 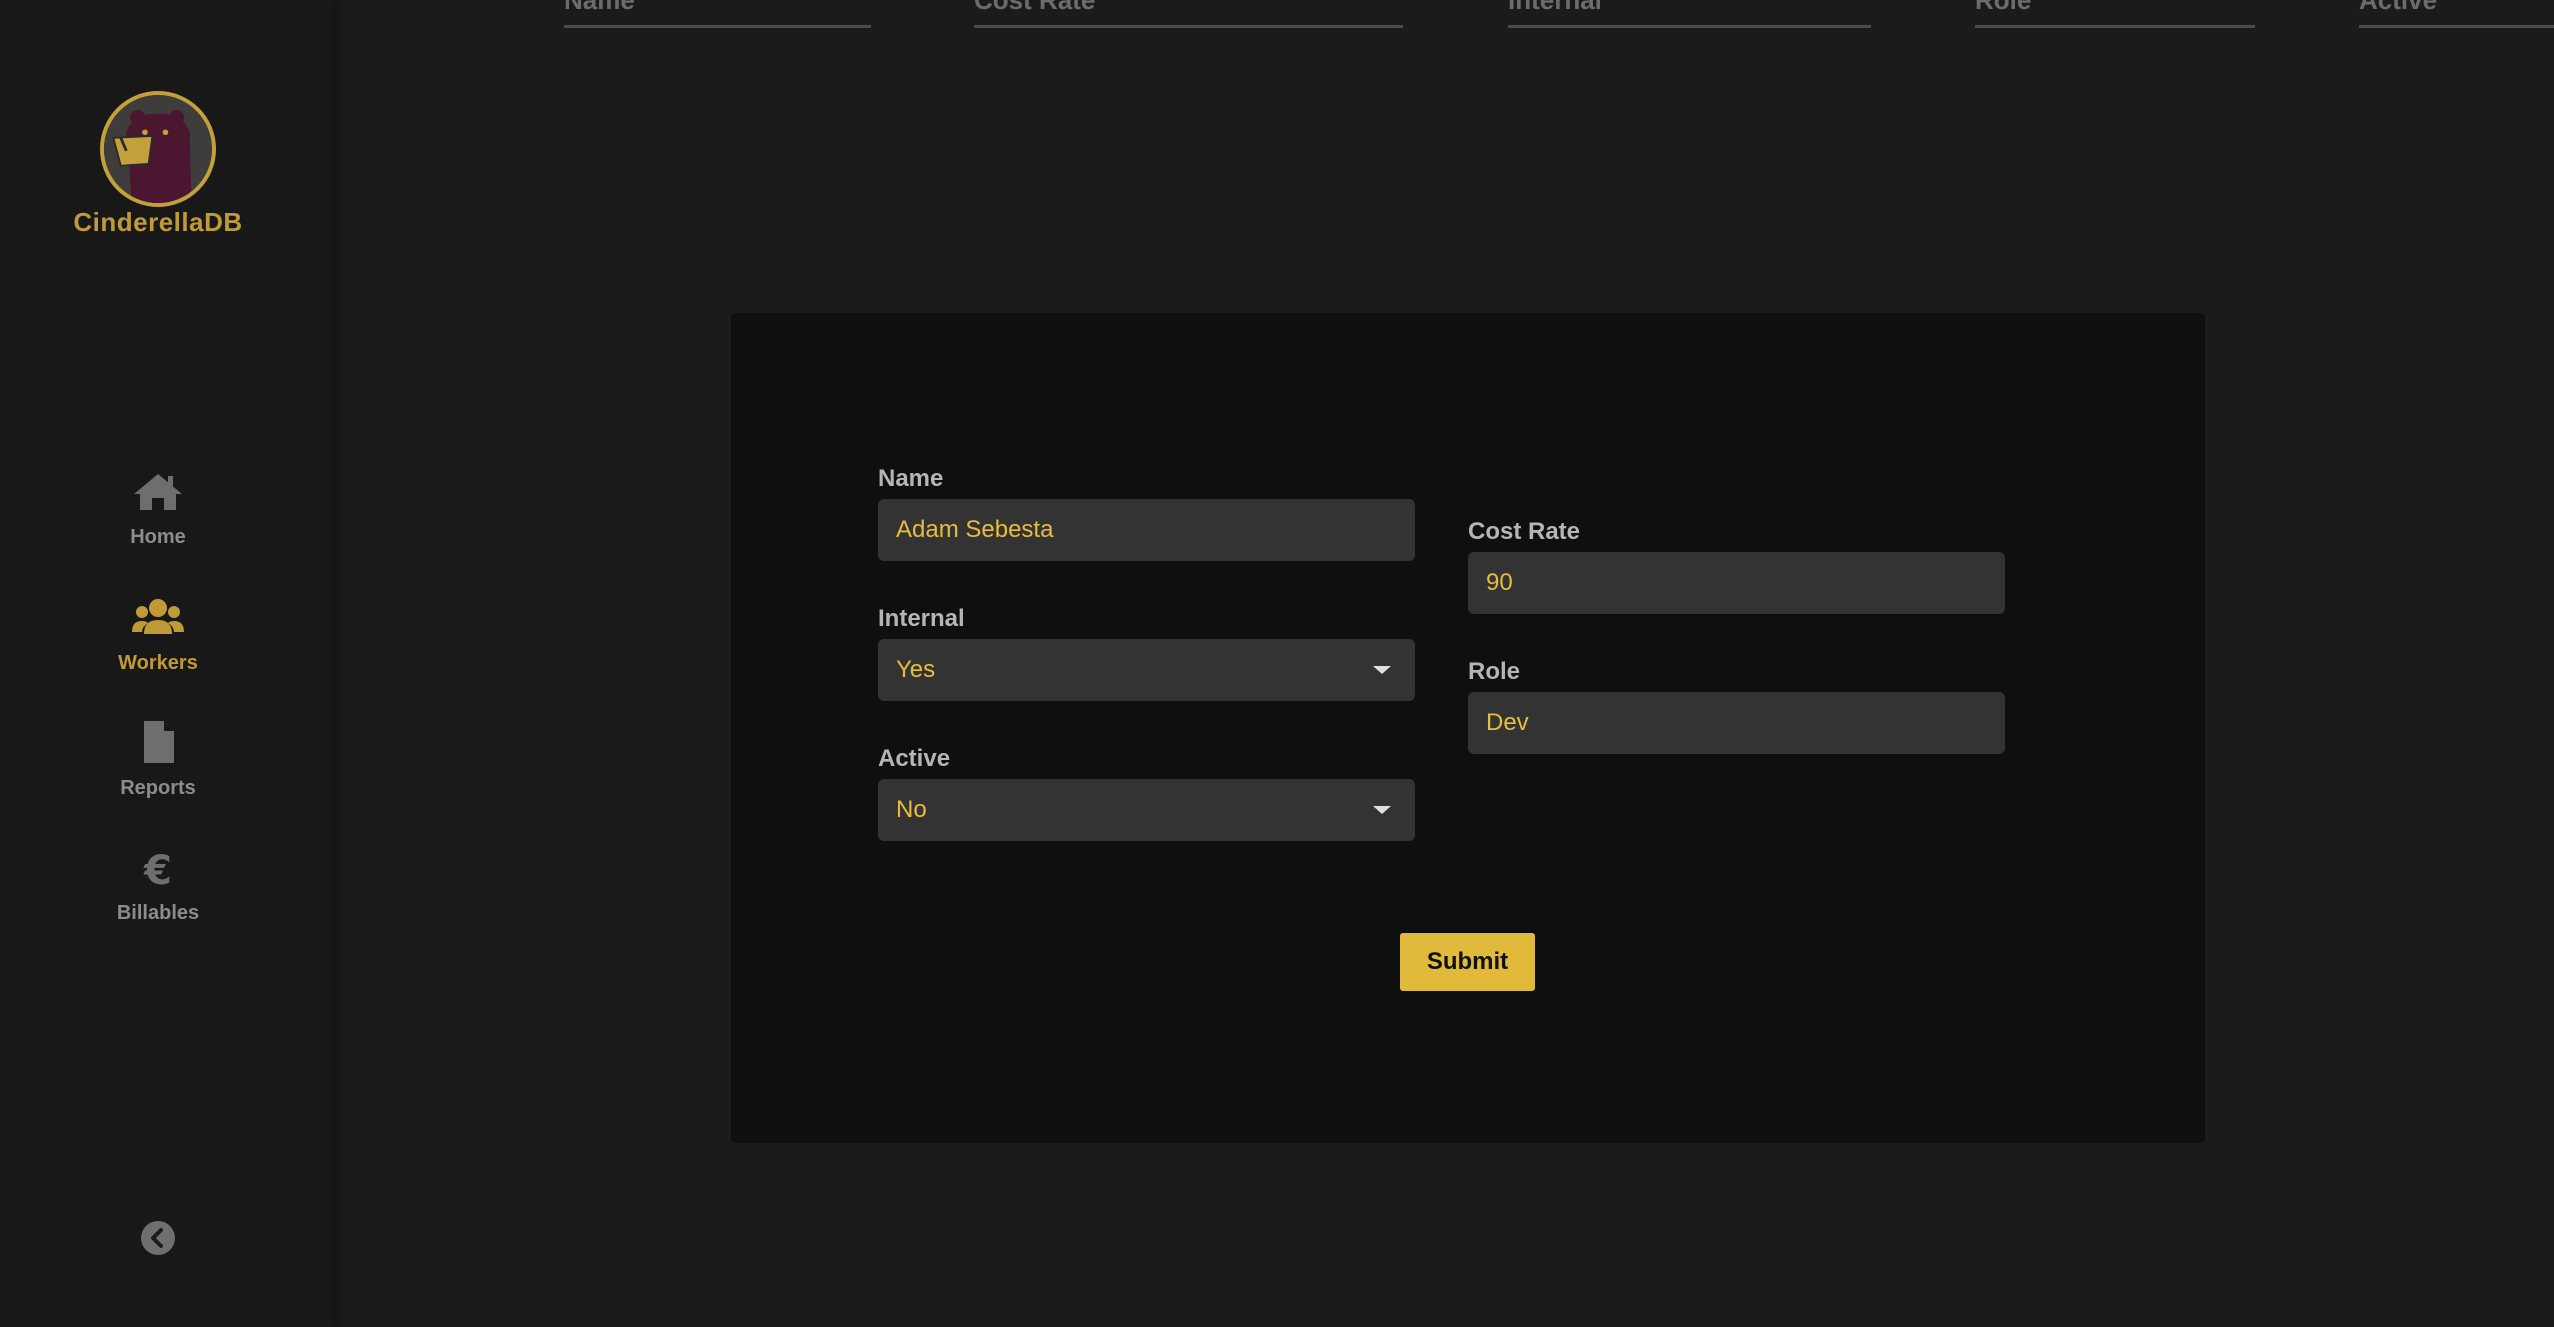 What do you see at coordinates (911, 478) in the screenshot?
I see `name-label: Name` at bounding box center [911, 478].